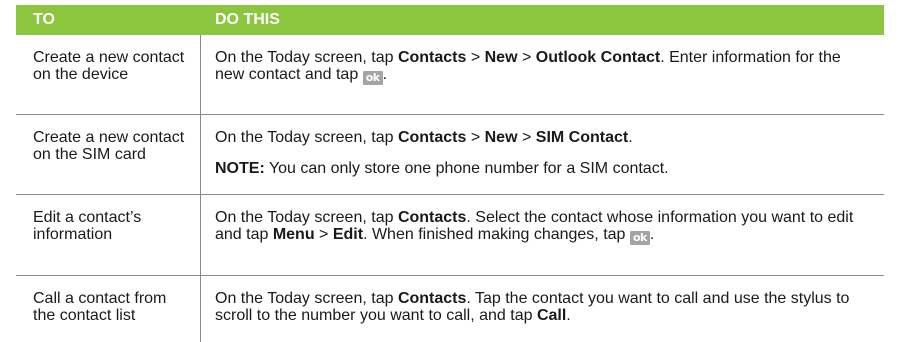 This screenshot has width=899, height=342. I want to click on header-to: TO, so click(44, 19).